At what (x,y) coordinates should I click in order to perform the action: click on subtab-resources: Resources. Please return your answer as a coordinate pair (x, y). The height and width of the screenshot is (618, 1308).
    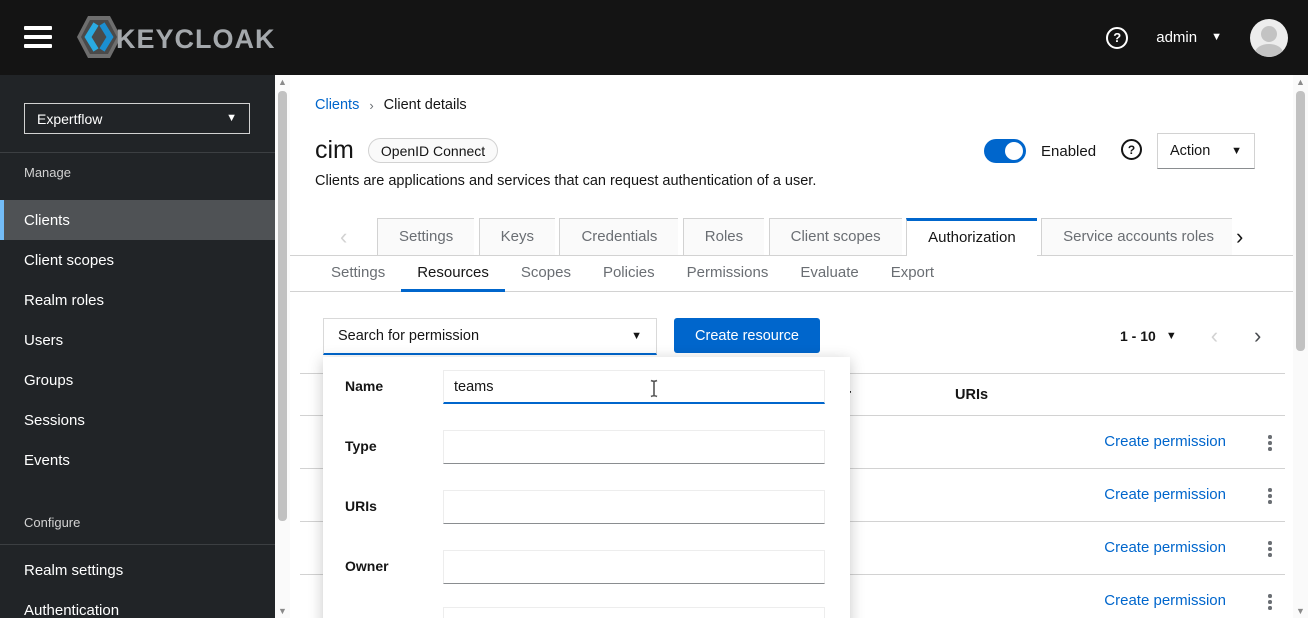
    Looking at the image, I should click on (453, 274).